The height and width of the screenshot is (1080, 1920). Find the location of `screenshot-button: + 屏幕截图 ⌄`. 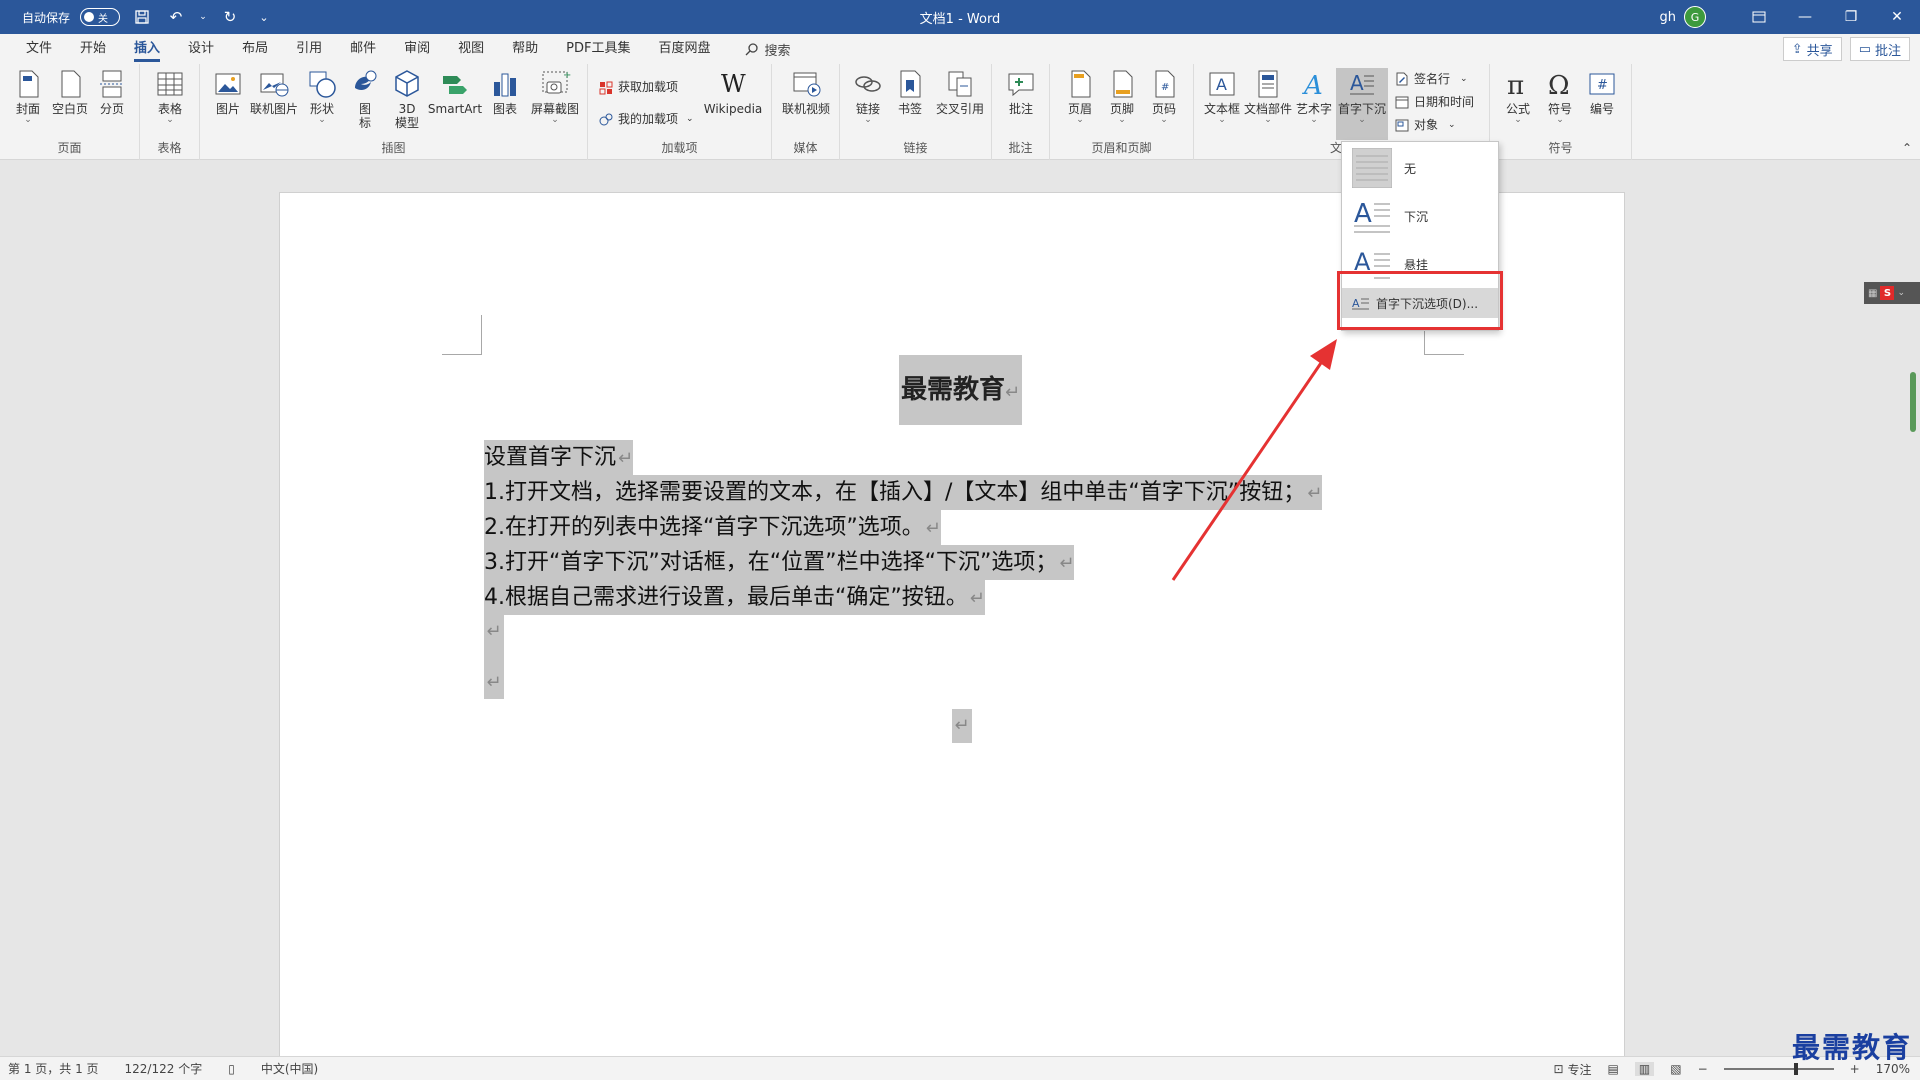

screenshot-button: + 屏幕截图 ⌄ is located at coordinates (555, 96).